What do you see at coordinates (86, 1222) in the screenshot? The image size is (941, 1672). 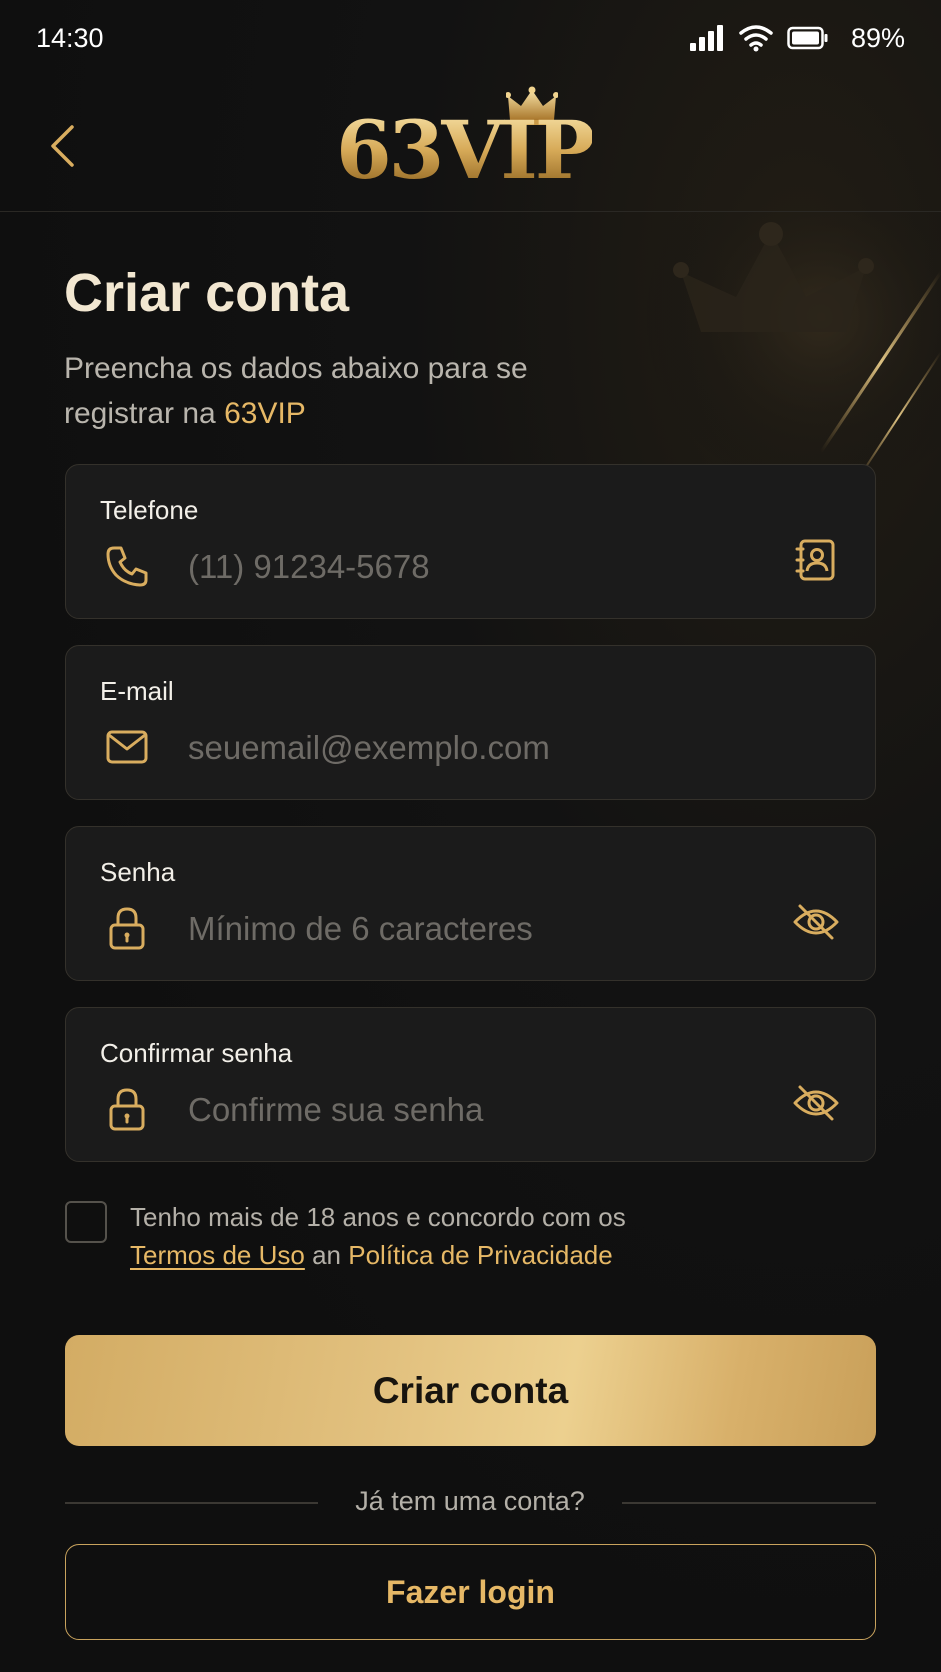 I see `terms-checkbox` at bounding box center [86, 1222].